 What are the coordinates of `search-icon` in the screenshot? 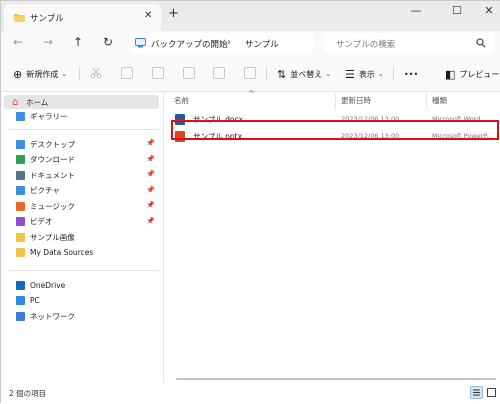 It's located at (481, 43).